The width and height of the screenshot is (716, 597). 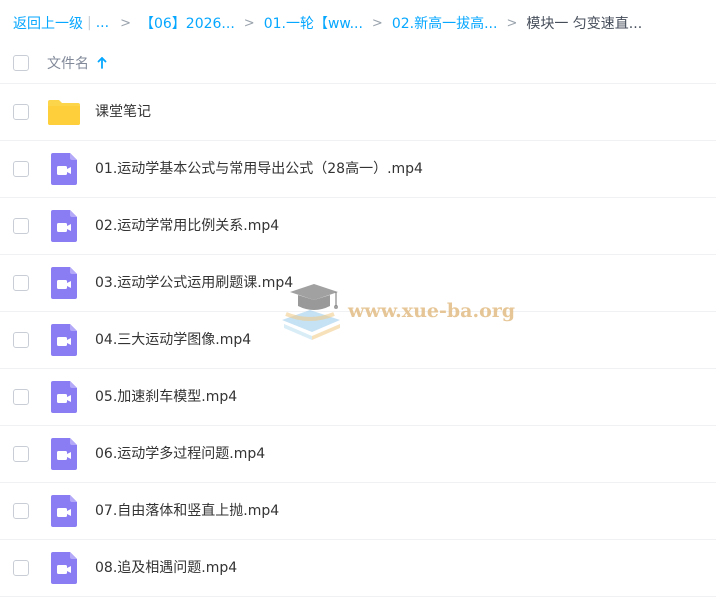 What do you see at coordinates (358, 454) in the screenshot?
I see `file-row-video: 06.运动学多过程问题.mp4` at bounding box center [358, 454].